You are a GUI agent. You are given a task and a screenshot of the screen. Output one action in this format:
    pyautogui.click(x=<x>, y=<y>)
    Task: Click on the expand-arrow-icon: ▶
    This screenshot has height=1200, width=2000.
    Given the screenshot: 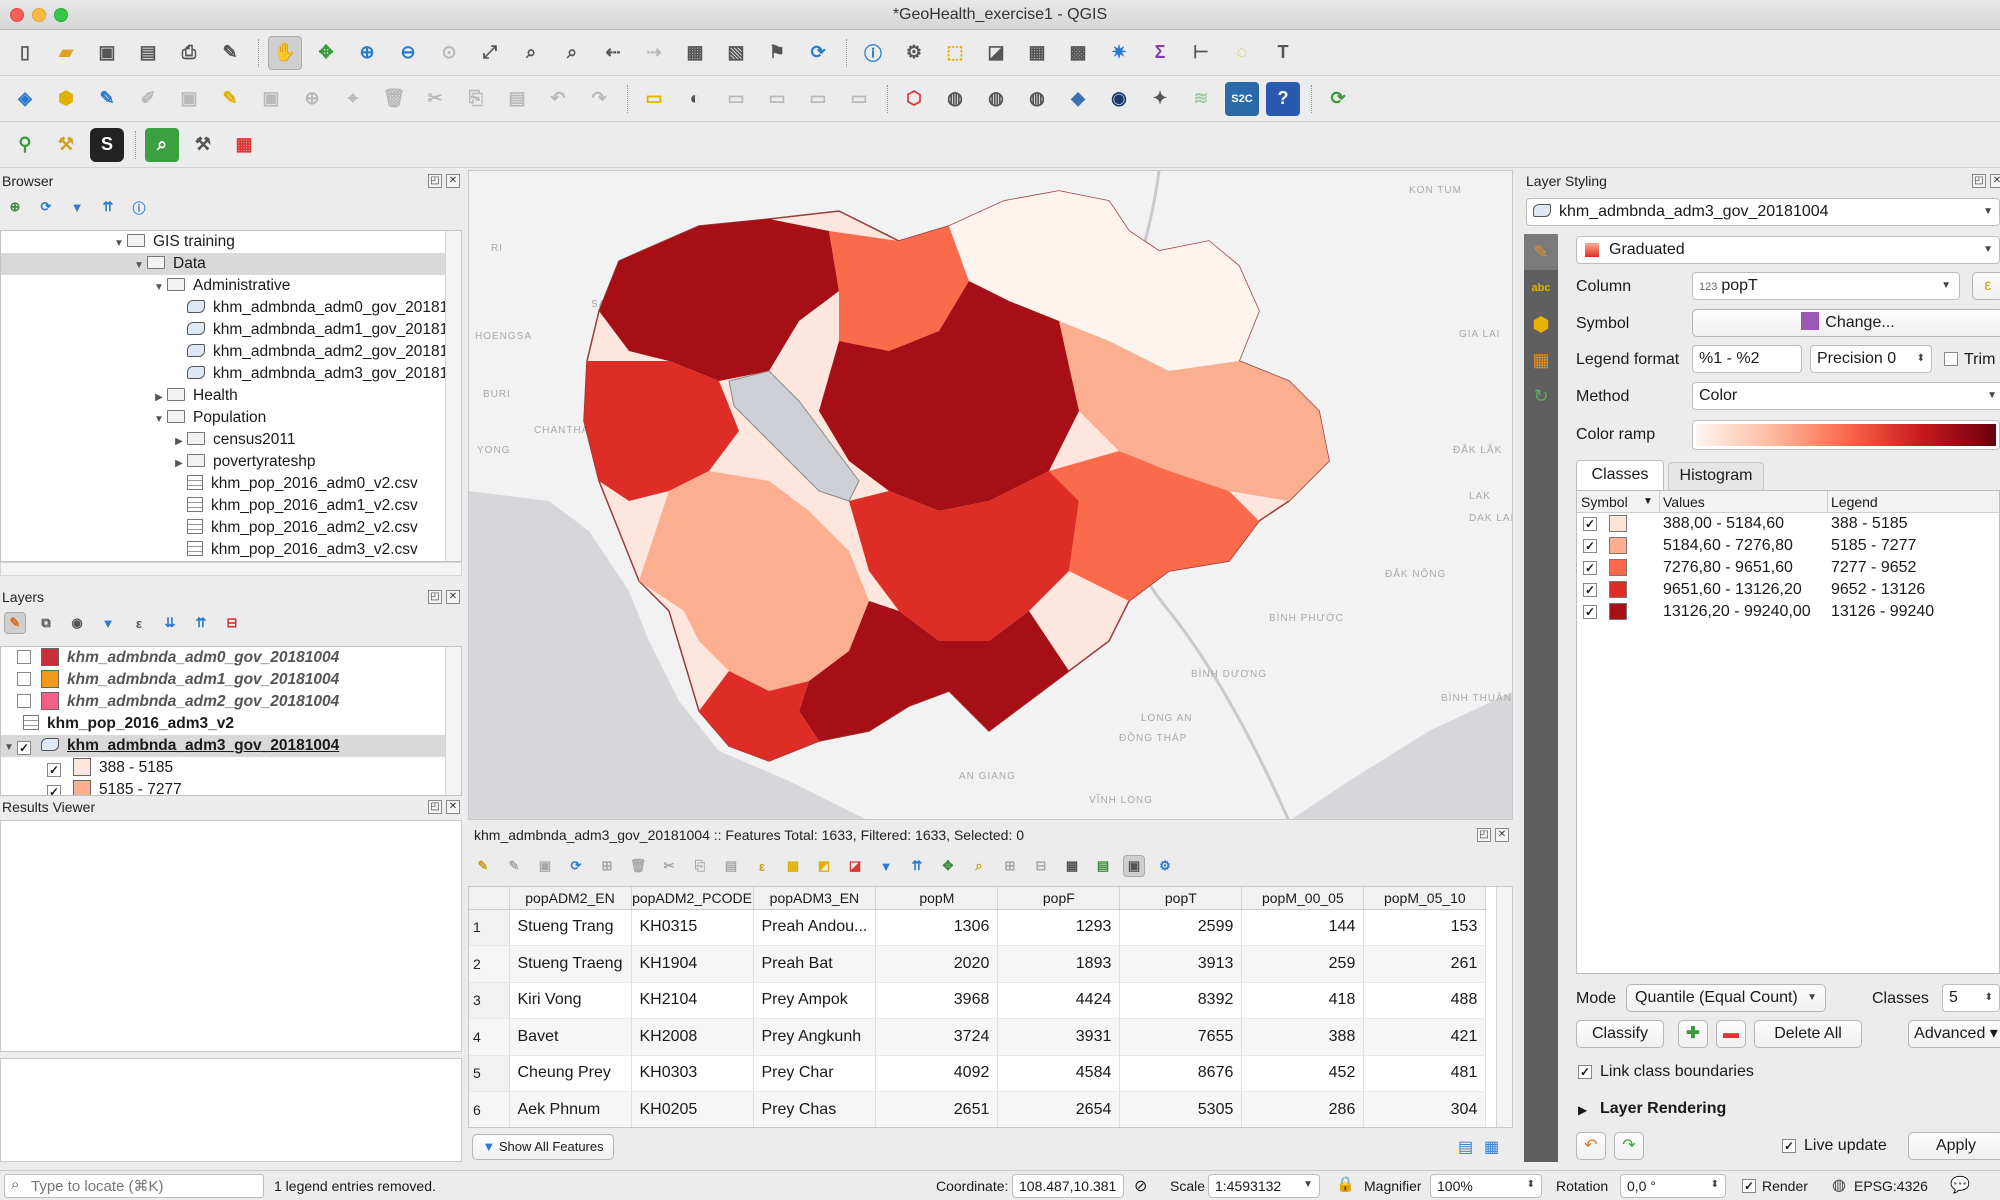 What is the action you would take?
    pyautogui.click(x=179, y=441)
    